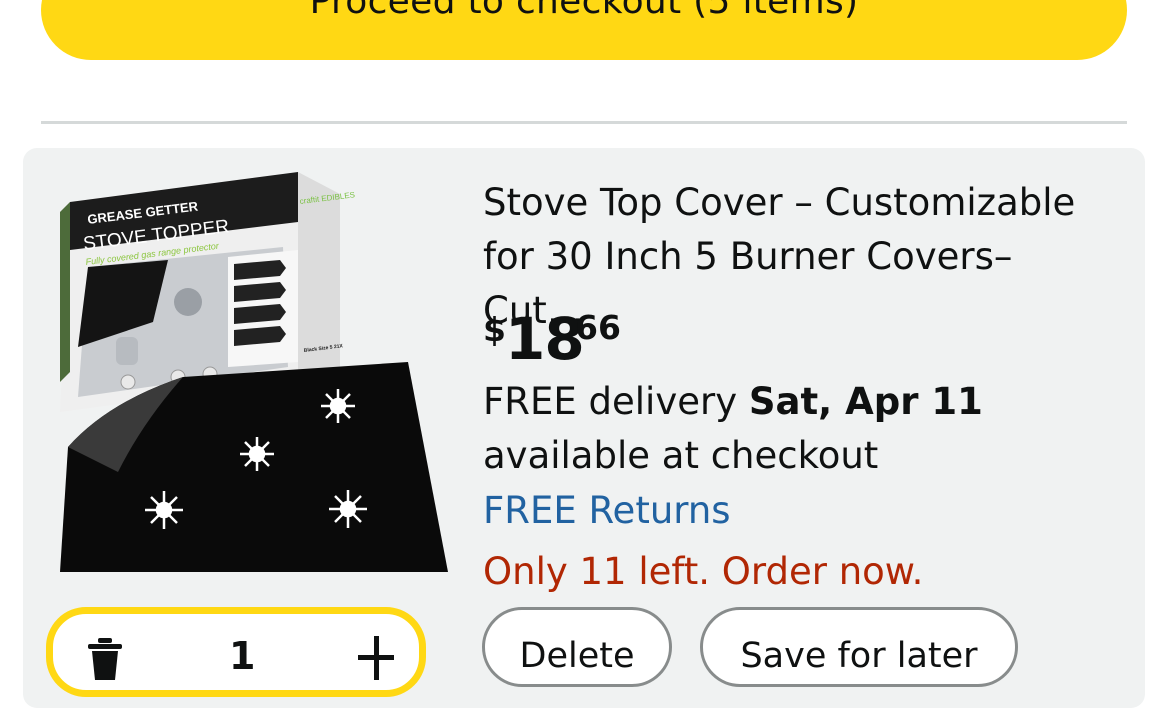  What do you see at coordinates (584, 122) in the screenshot?
I see `divider` at bounding box center [584, 122].